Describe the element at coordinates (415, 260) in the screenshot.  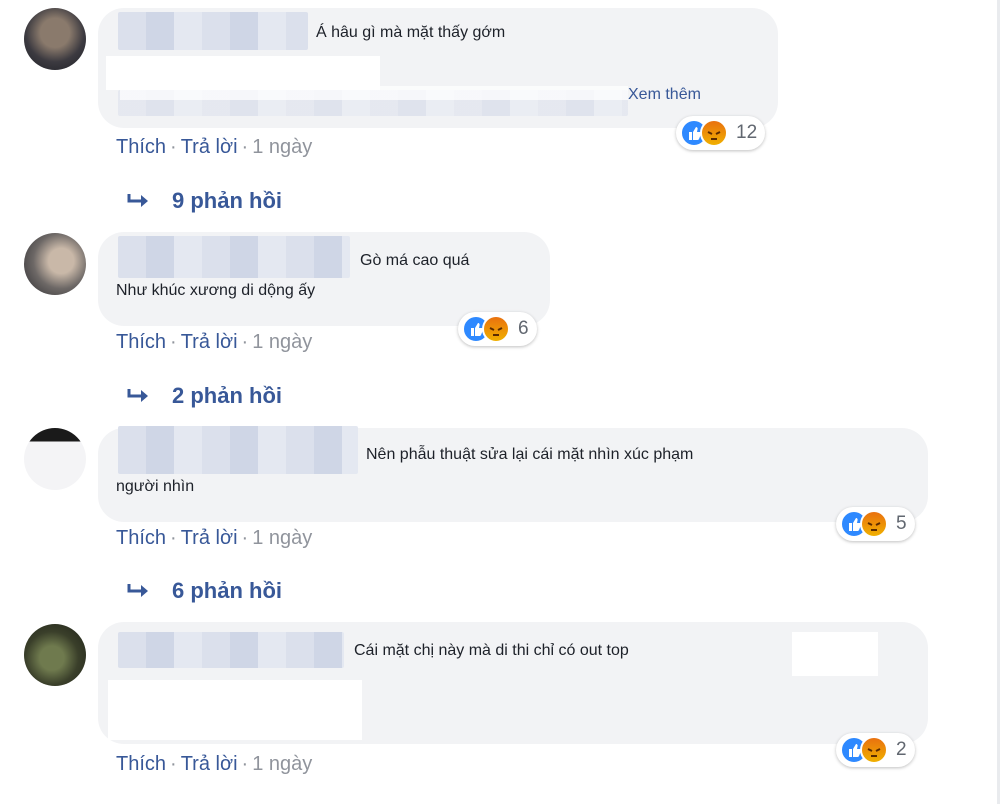
I see `comment-text: Gò má cao quá` at that location.